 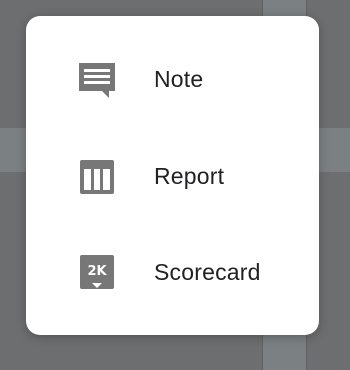 What do you see at coordinates (97, 81) in the screenshot?
I see `note-icon` at bounding box center [97, 81].